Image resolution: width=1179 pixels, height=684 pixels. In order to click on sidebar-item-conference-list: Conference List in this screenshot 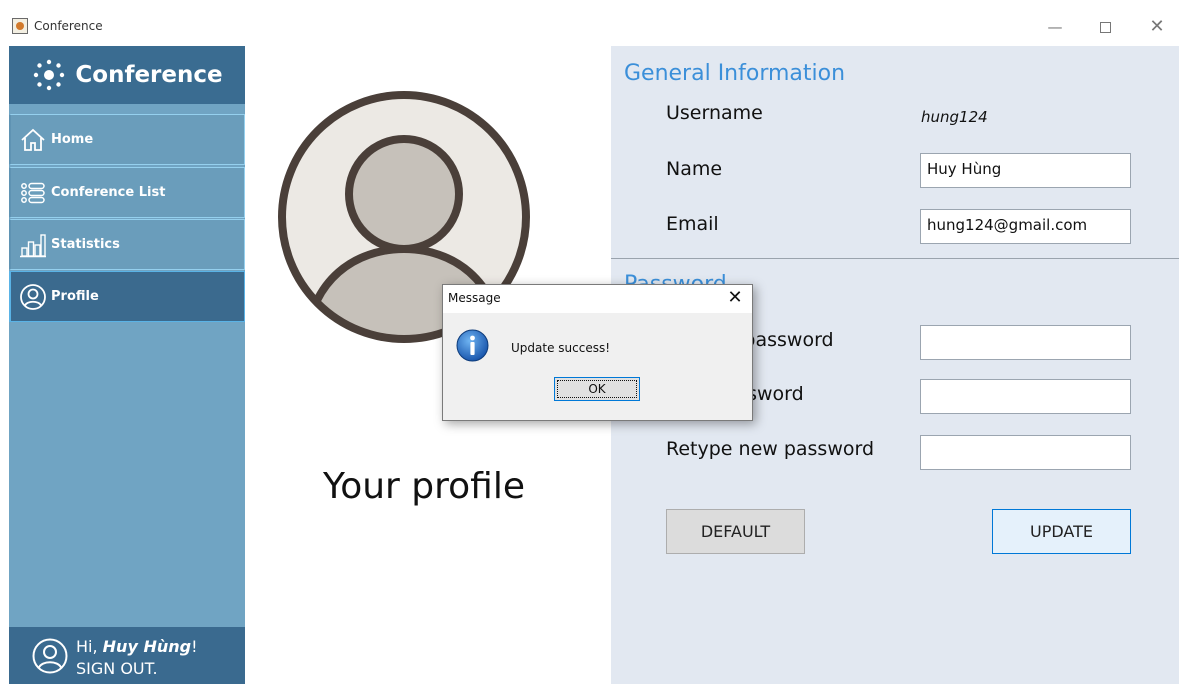, I will do `click(127, 192)`.